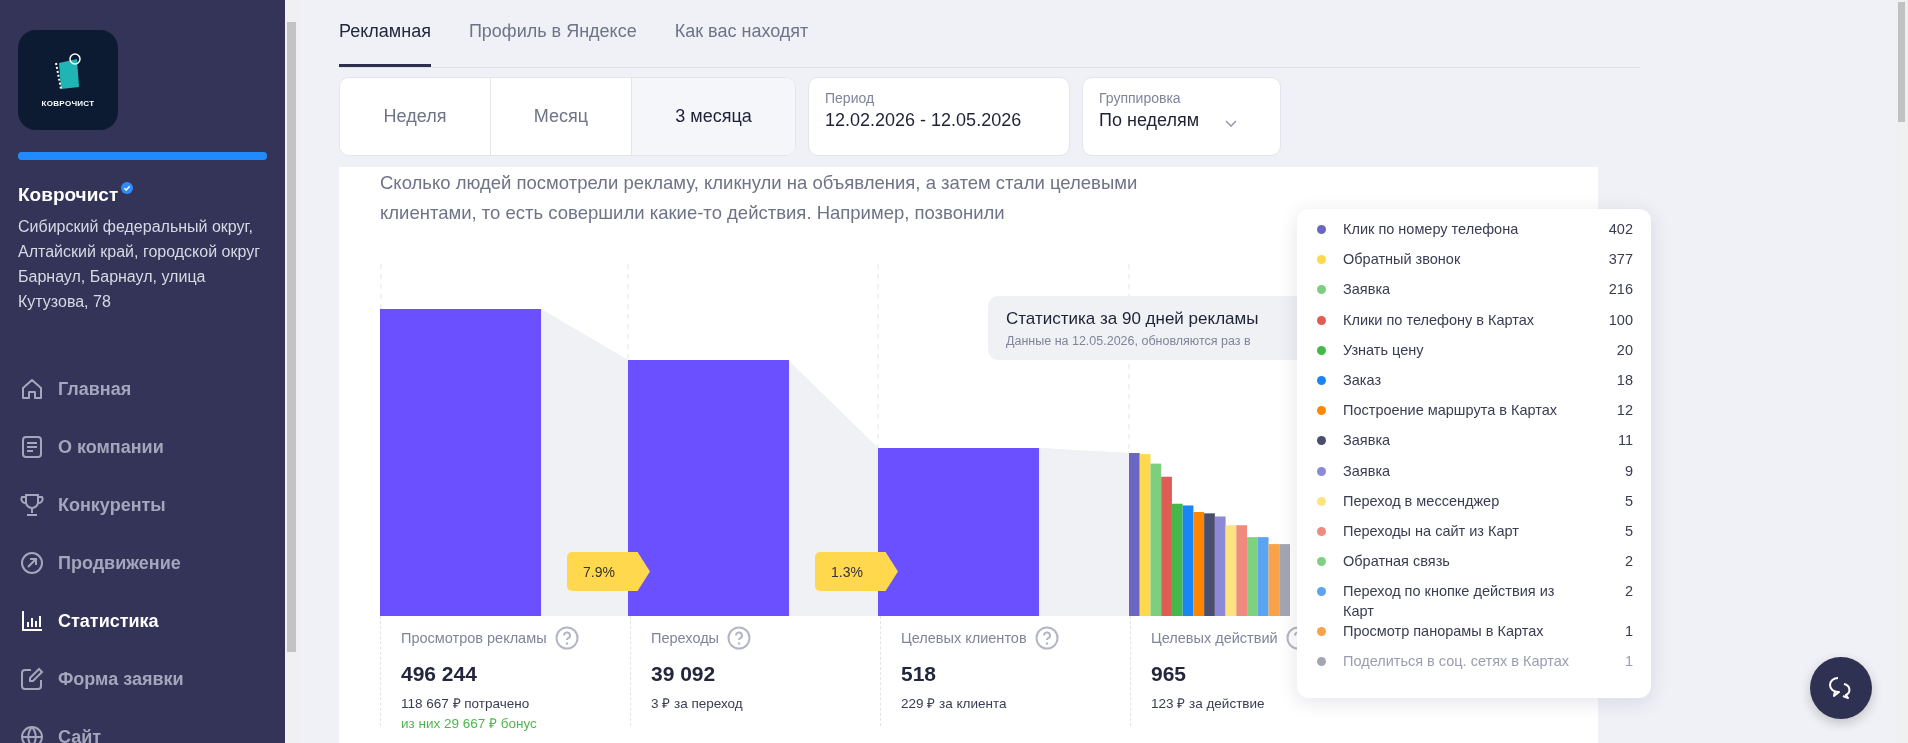 This screenshot has width=1908, height=743. What do you see at coordinates (954, 703) in the screenshot?
I see `metric-detail: 229 ₽ за клиента` at bounding box center [954, 703].